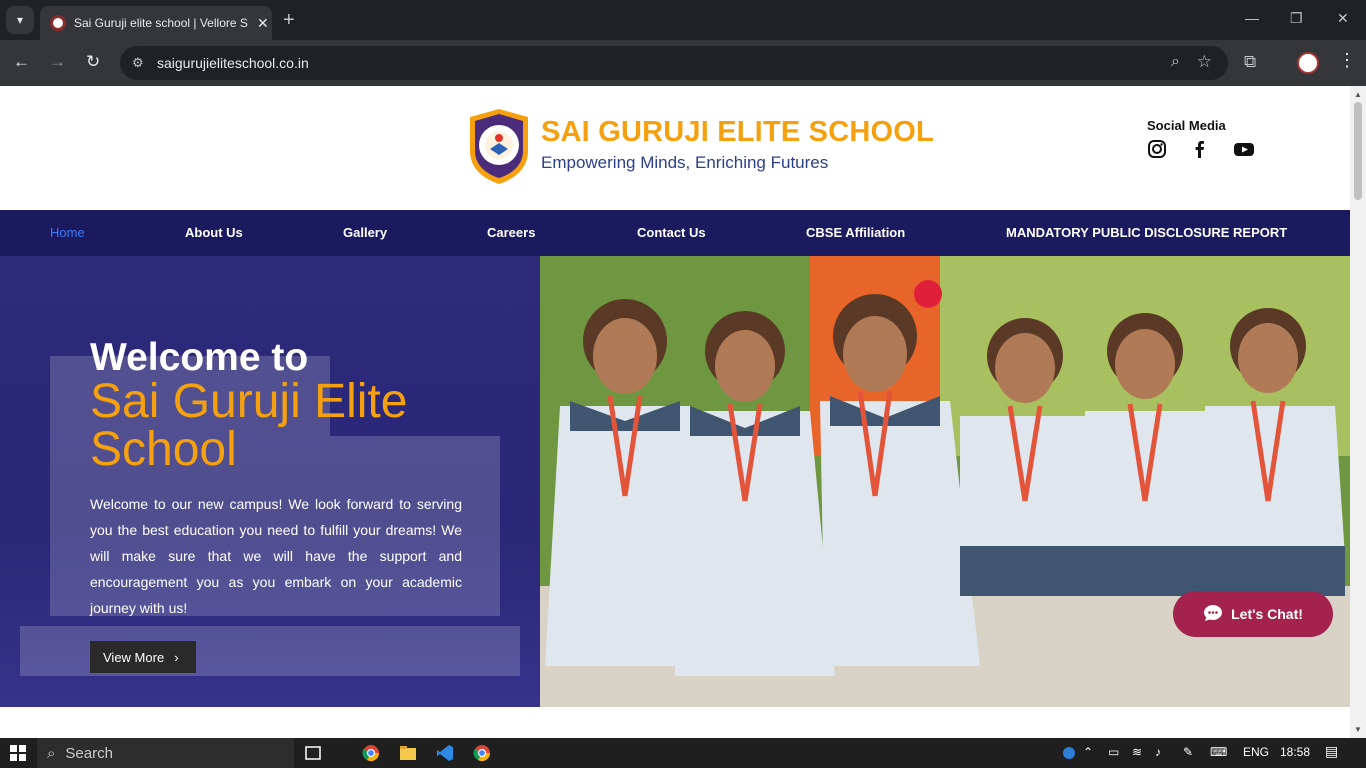 Image resolution: width=1366 pixels, height=768 pixels. Describe the element at coordinates (855, 232) in the screenshot. I see `nav-cbse-affiliation: CBSE Affiliation` at that location.